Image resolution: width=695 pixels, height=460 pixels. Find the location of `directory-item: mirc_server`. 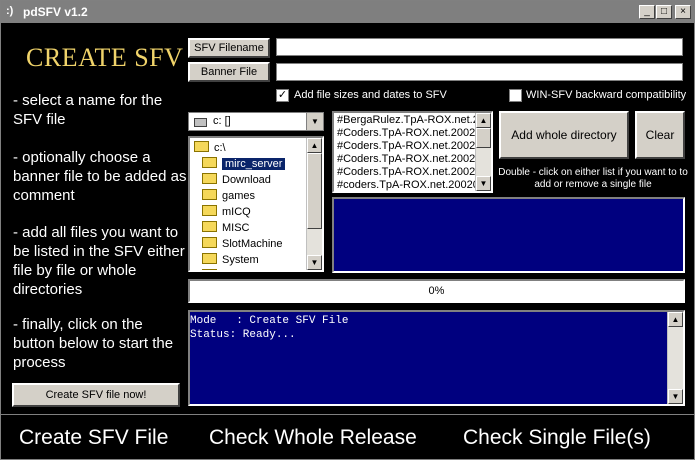

directory-item: mirc_server is located at coordinates (244, 164).